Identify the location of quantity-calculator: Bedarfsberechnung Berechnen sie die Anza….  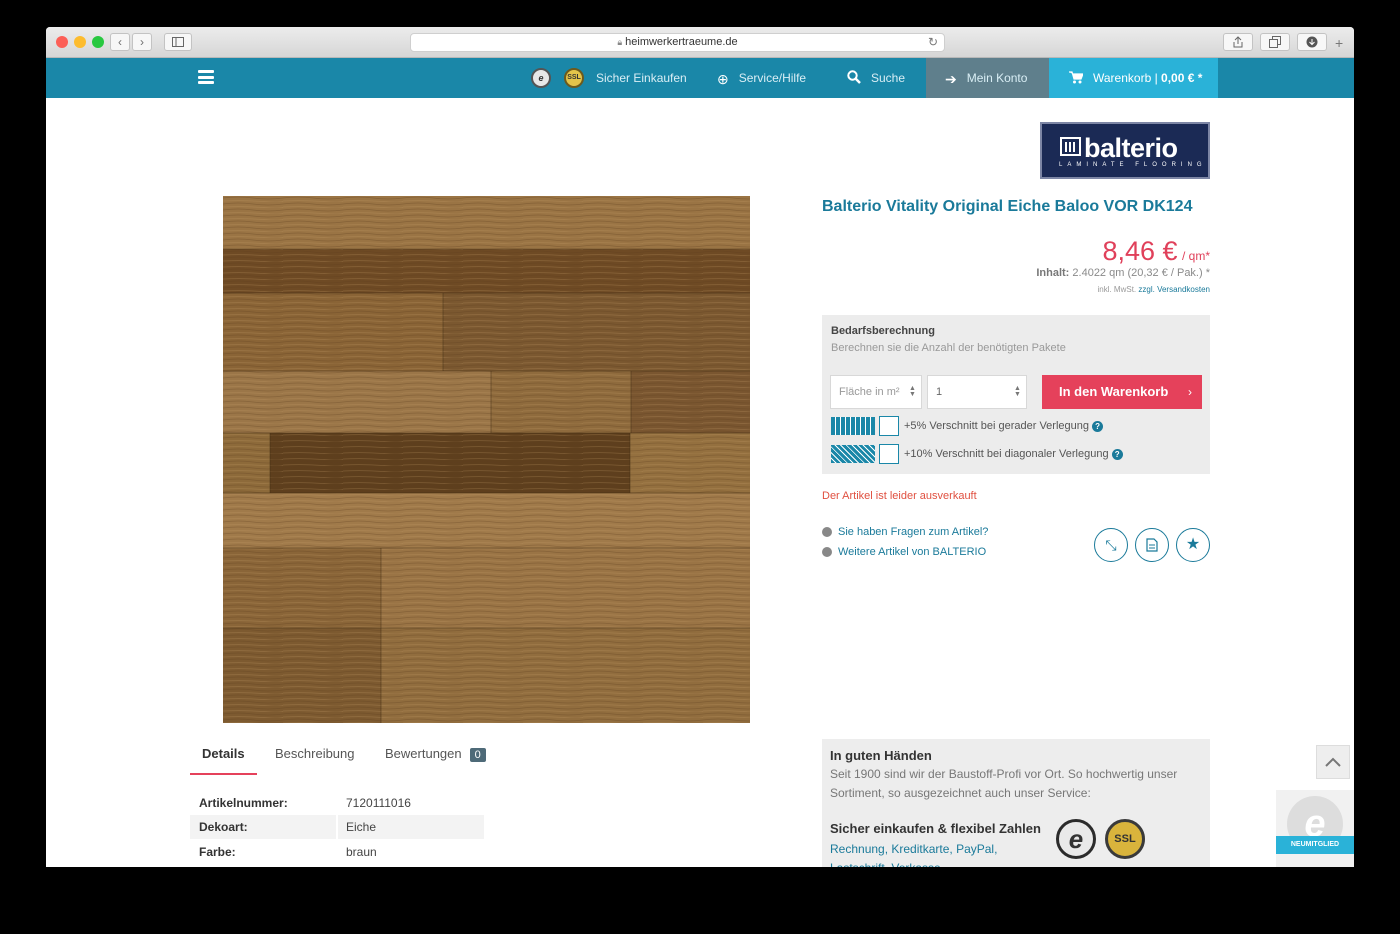
(1016, 394).